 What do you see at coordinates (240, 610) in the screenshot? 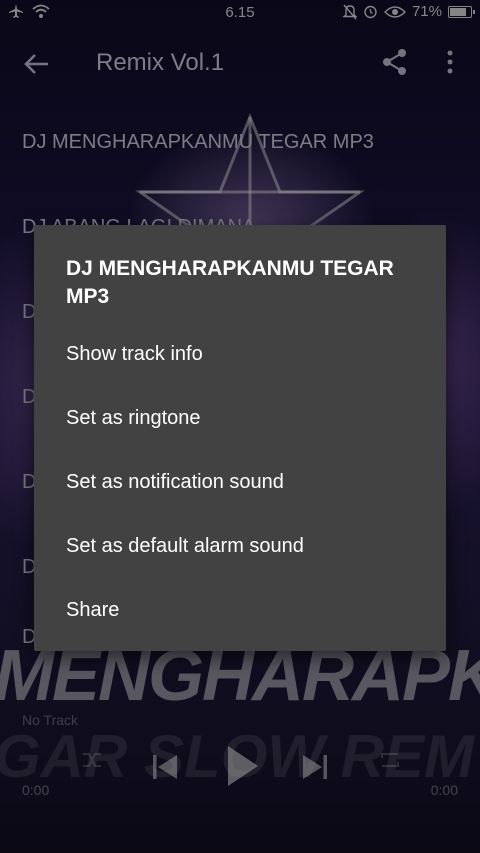
I see `share-item: Share` at bounding box center [240, 610].